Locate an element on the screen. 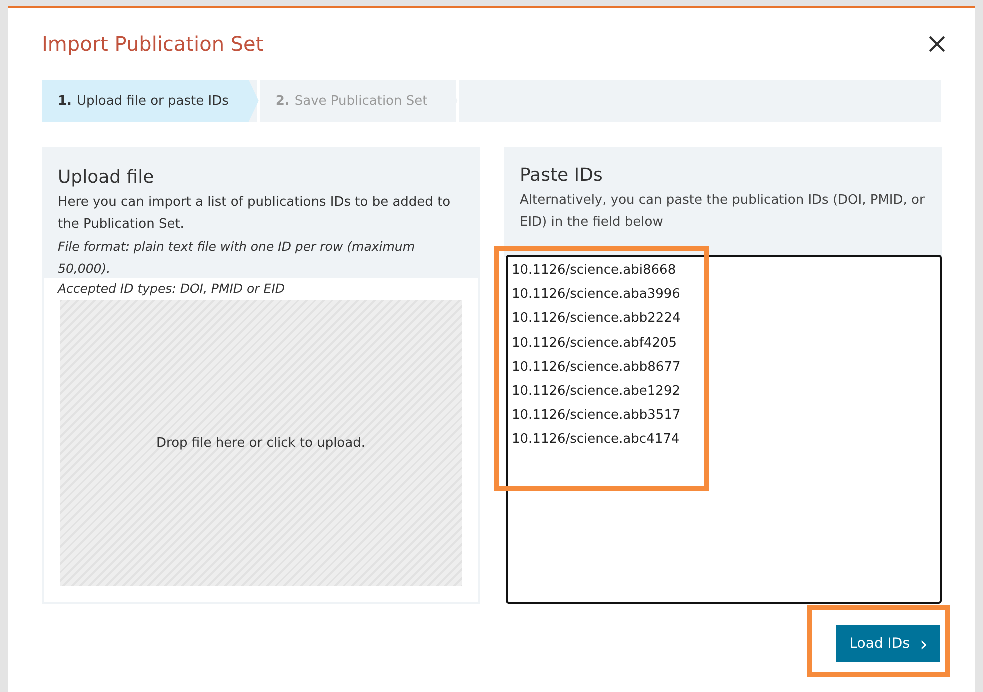  file-format-note: File format: plain text file with one ID per row (maximum 50,000). is located at coordinates (237, 258).